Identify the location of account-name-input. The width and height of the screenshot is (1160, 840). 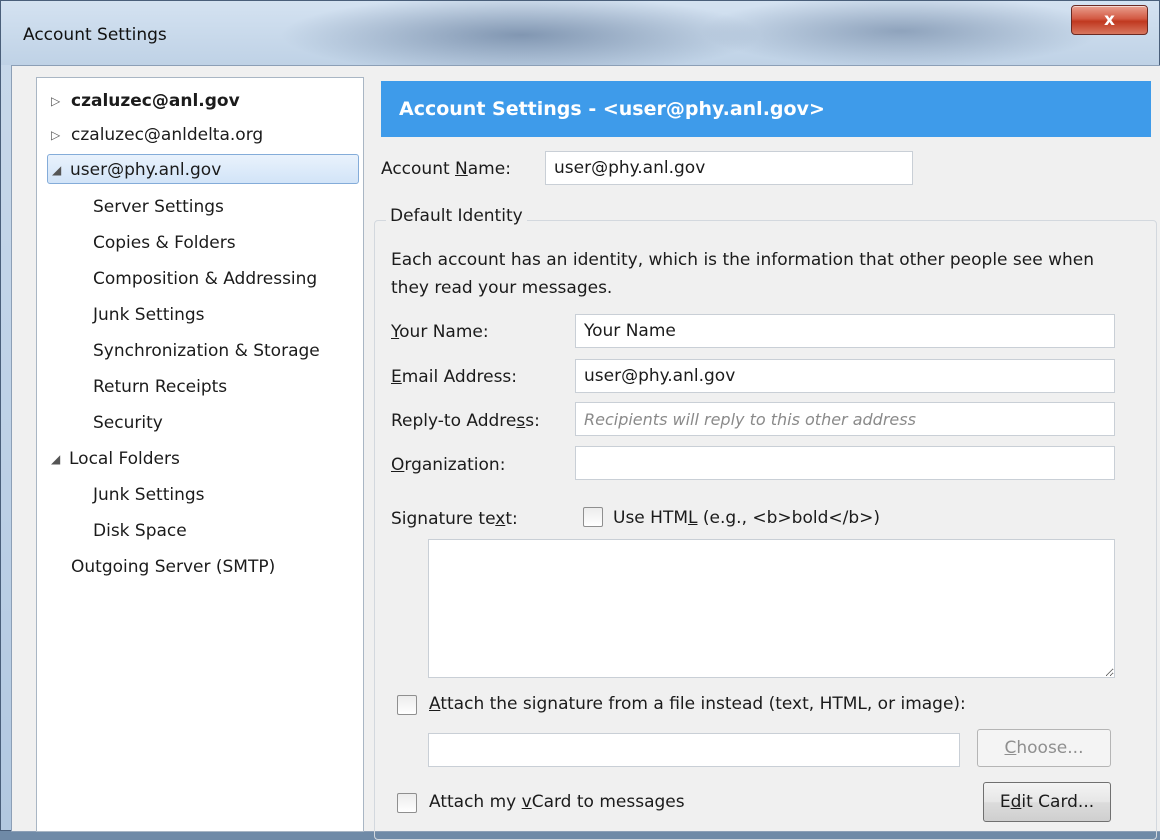
(729, 168).